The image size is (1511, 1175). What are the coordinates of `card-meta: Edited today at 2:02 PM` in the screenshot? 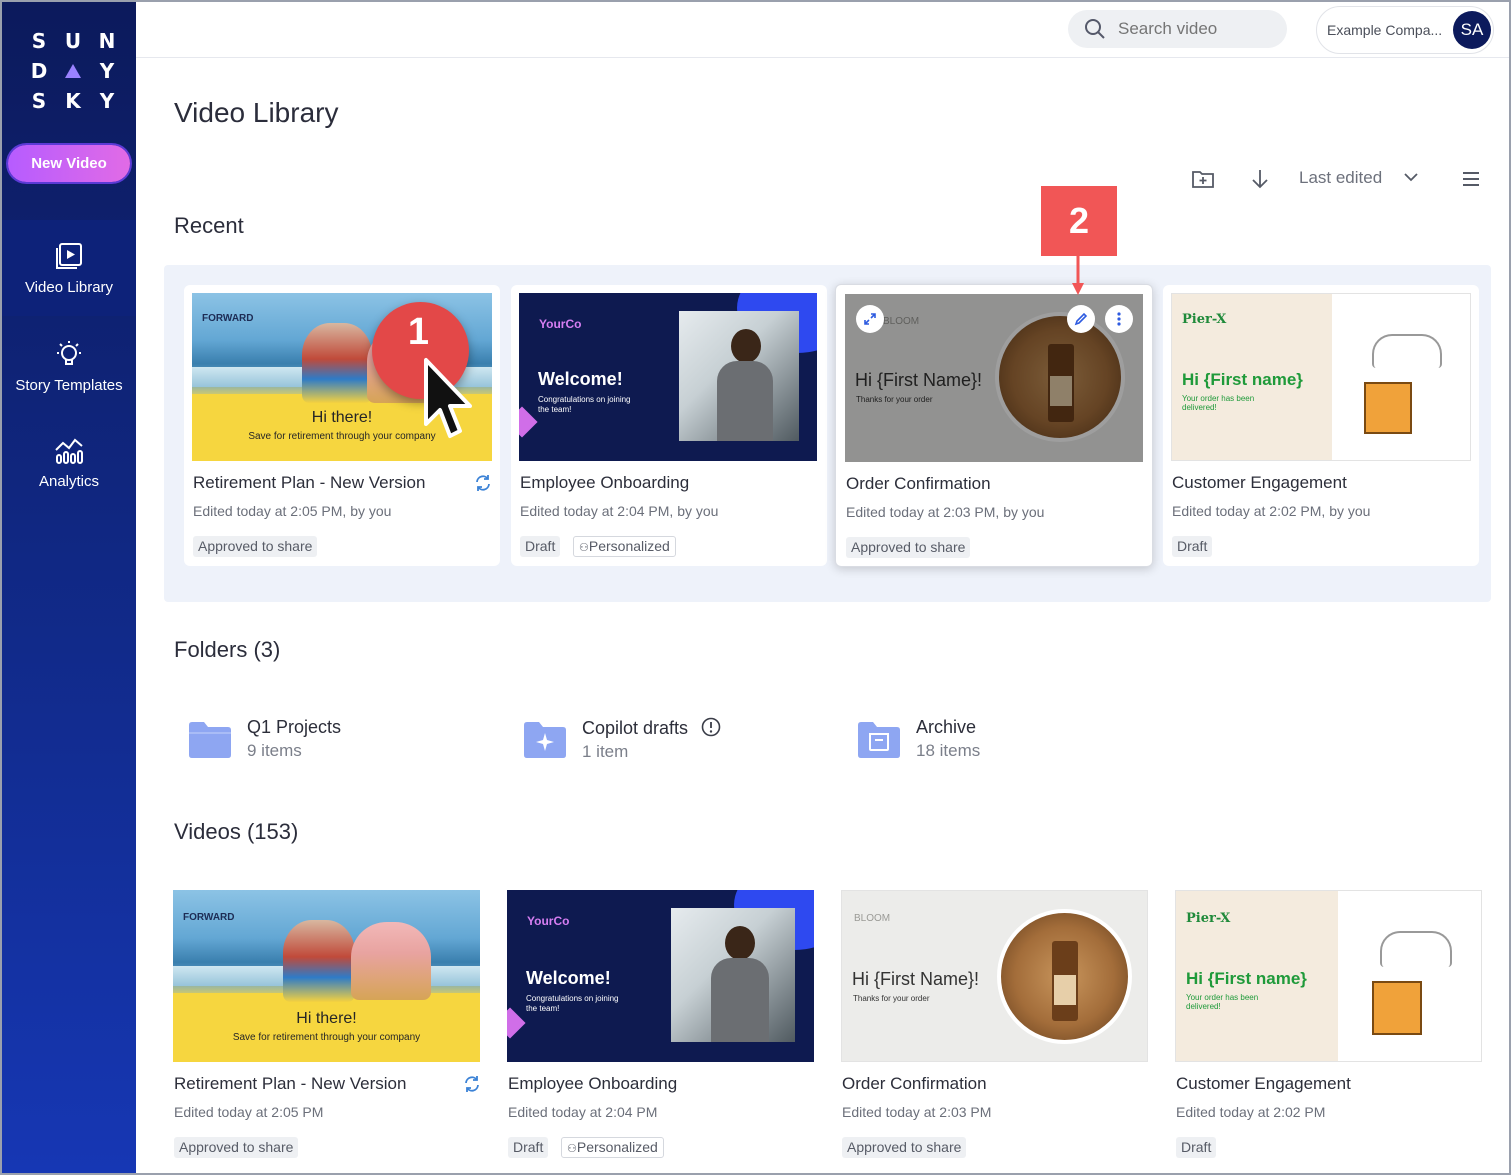 It's located at (1251, 1112).